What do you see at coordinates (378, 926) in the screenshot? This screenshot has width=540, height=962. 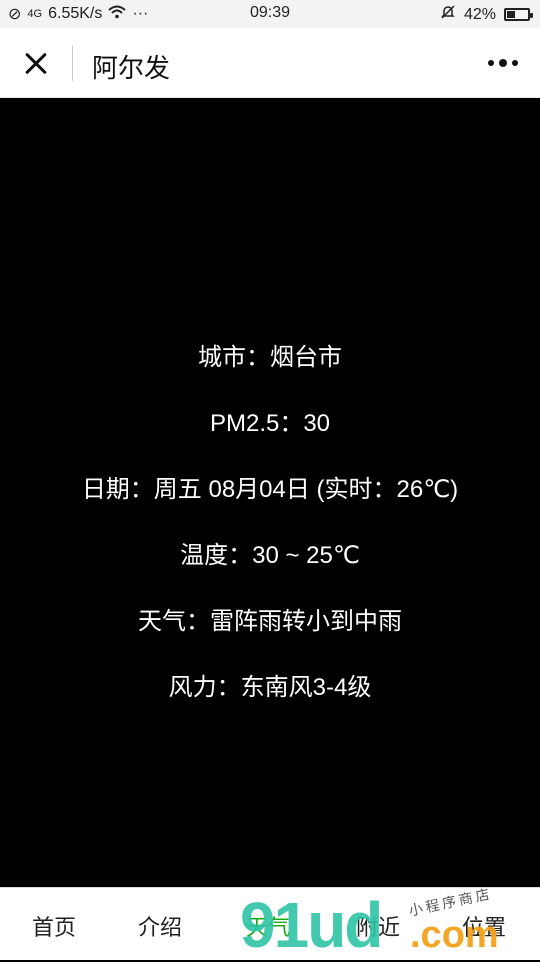 I see `tab-nearby: 附近` at bounding box center [378, 926].